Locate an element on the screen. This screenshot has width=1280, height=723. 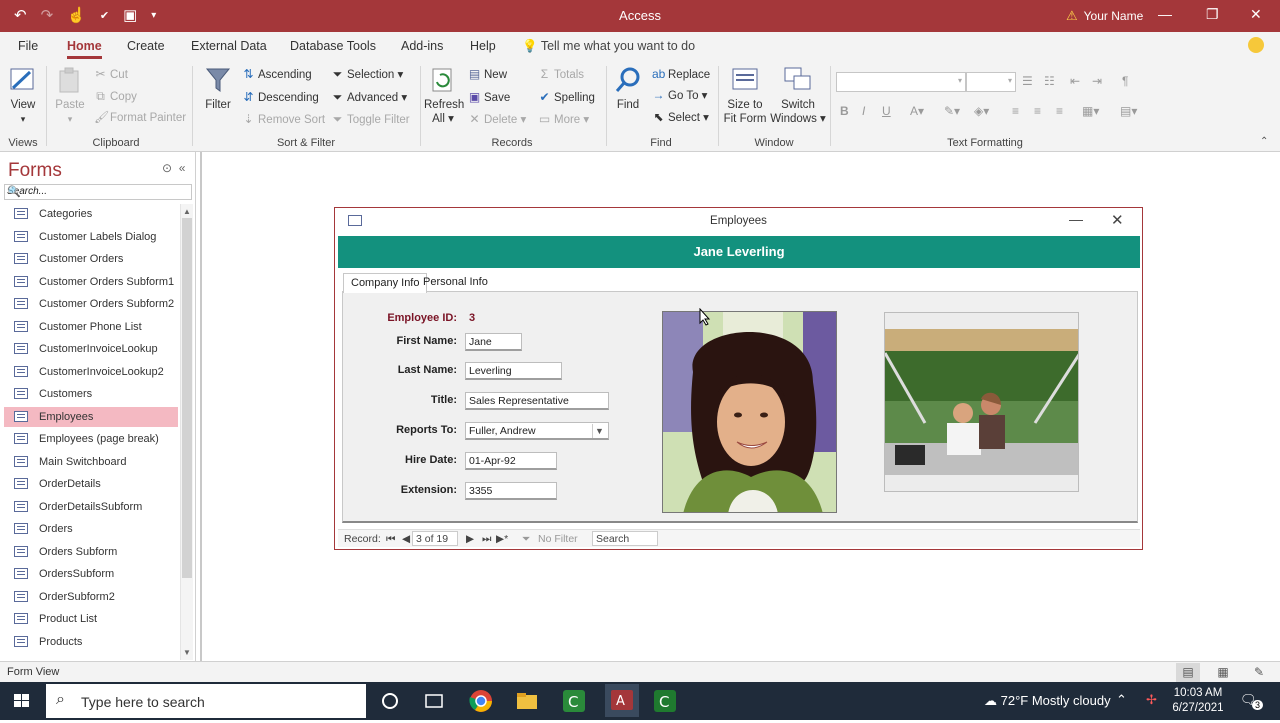
tab-home: Home is located at coordinates (84, 49).